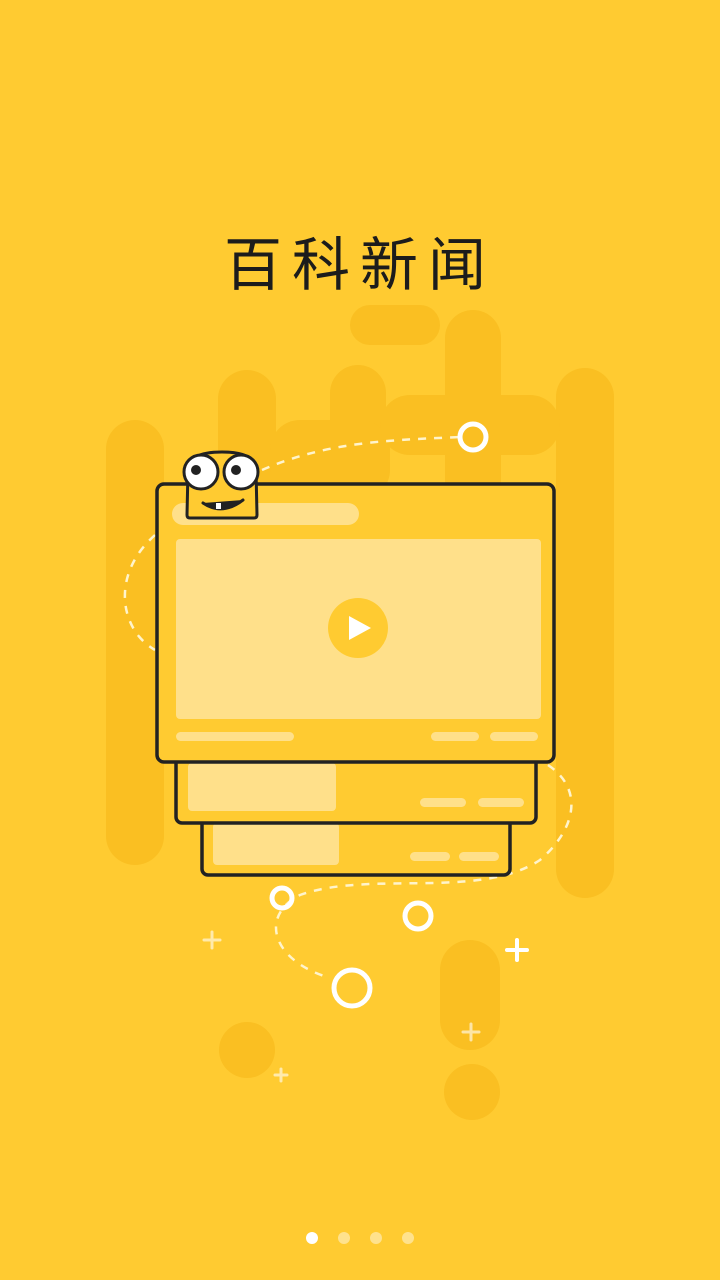  What do you see at coordinates (221, 485) in the screenshot?
I see `mascot-icon` at bounding box center [221, 485].